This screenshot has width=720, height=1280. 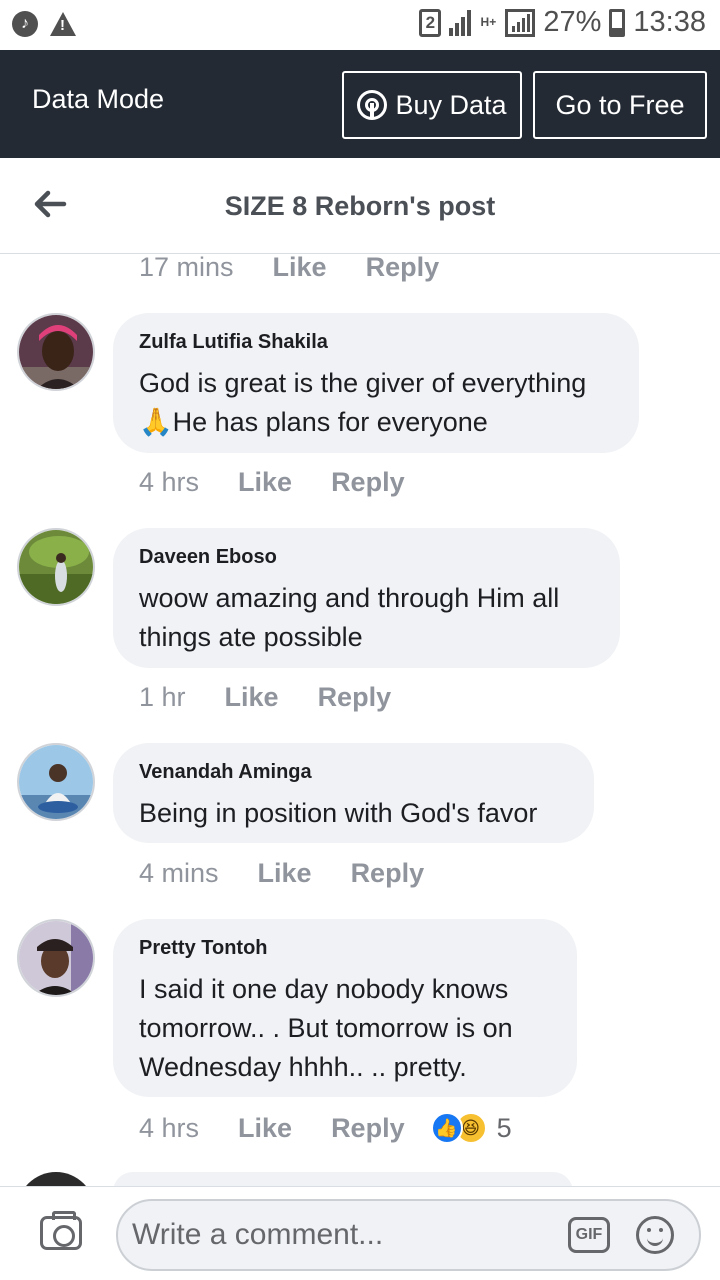 What do you see at coordinates (349, 598) in the screenshot?
I see `comment-text: woow amazing and through Him all` at bounding box center [349, 598].